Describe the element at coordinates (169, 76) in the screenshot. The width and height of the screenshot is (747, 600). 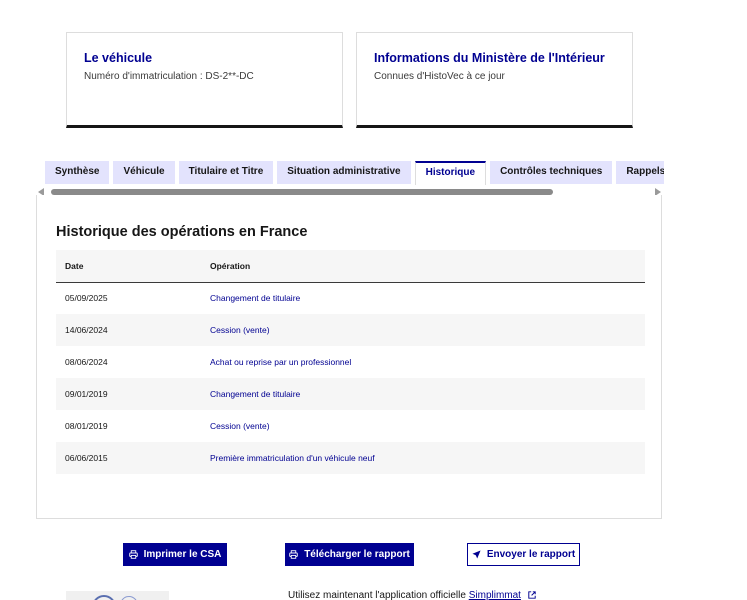
I see `vehicle-card-description: Numéro d'immatriculation : DS-2**-DC` at that location.